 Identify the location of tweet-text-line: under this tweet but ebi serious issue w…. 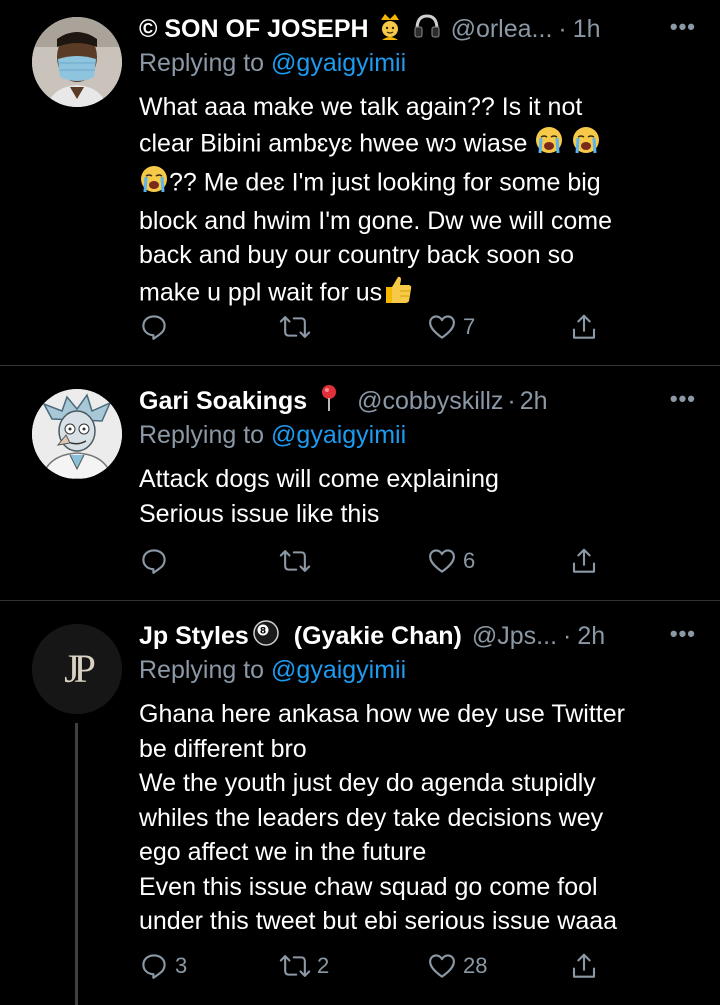
(378, 921).